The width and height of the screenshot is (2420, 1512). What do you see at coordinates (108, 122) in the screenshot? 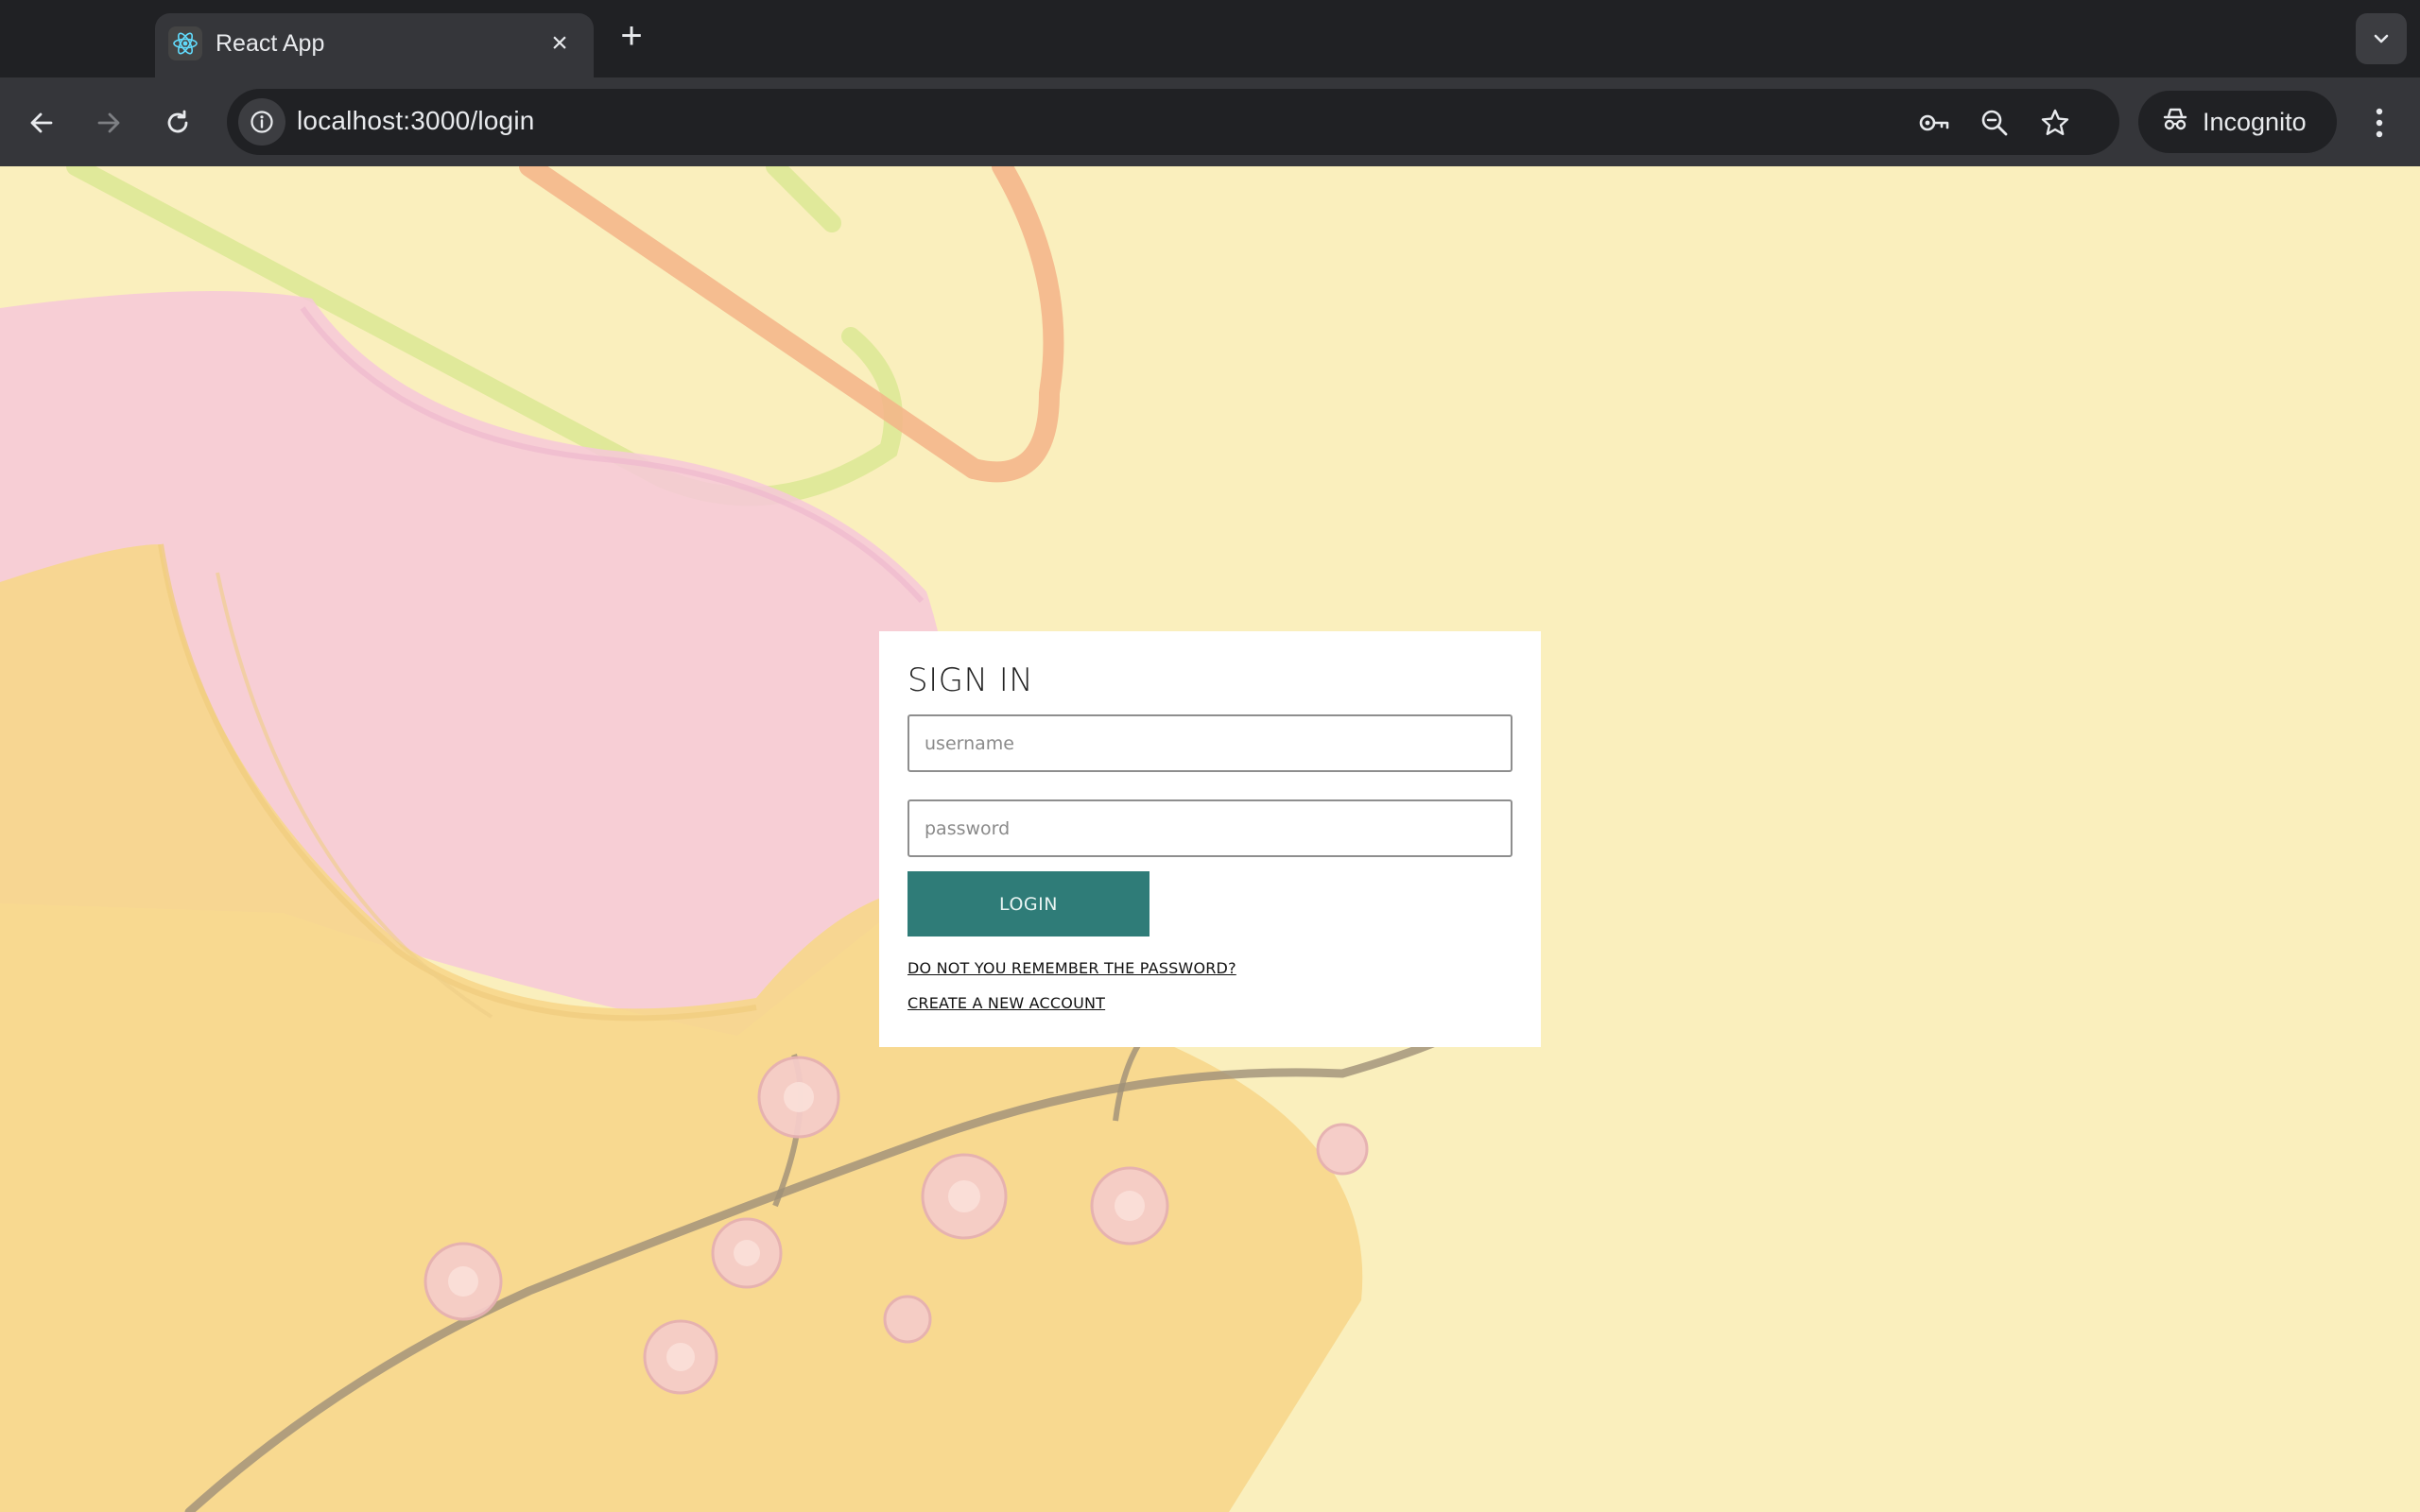
I see `arrow-right-icon` at bounding box center [108, 122].